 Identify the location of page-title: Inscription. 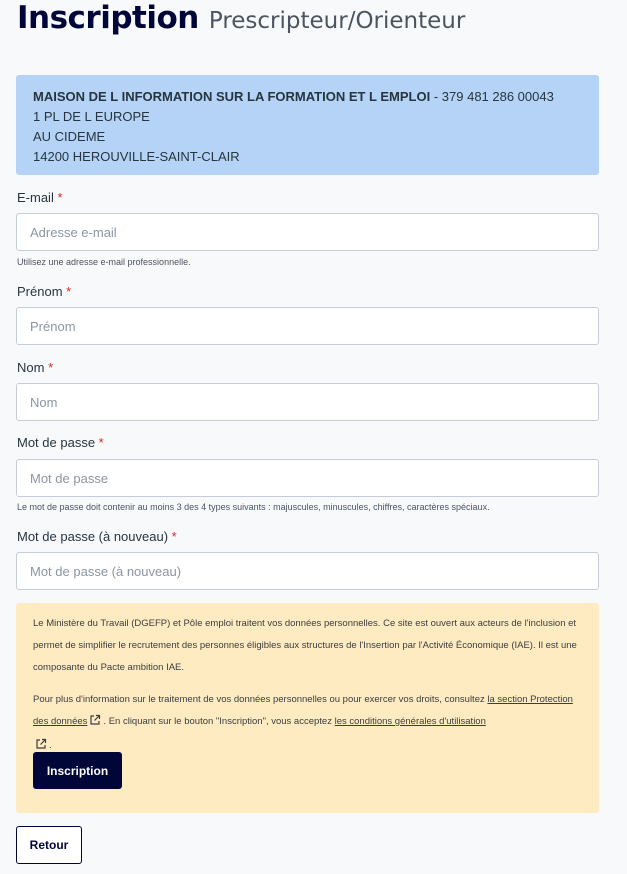
(108, 18).